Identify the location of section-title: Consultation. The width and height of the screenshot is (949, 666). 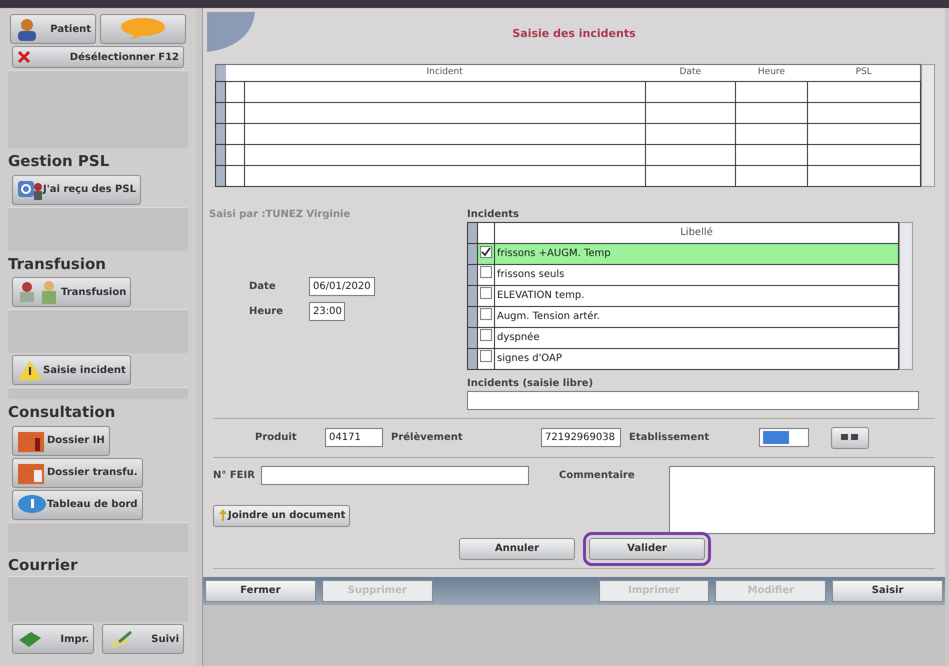
(62, 412).